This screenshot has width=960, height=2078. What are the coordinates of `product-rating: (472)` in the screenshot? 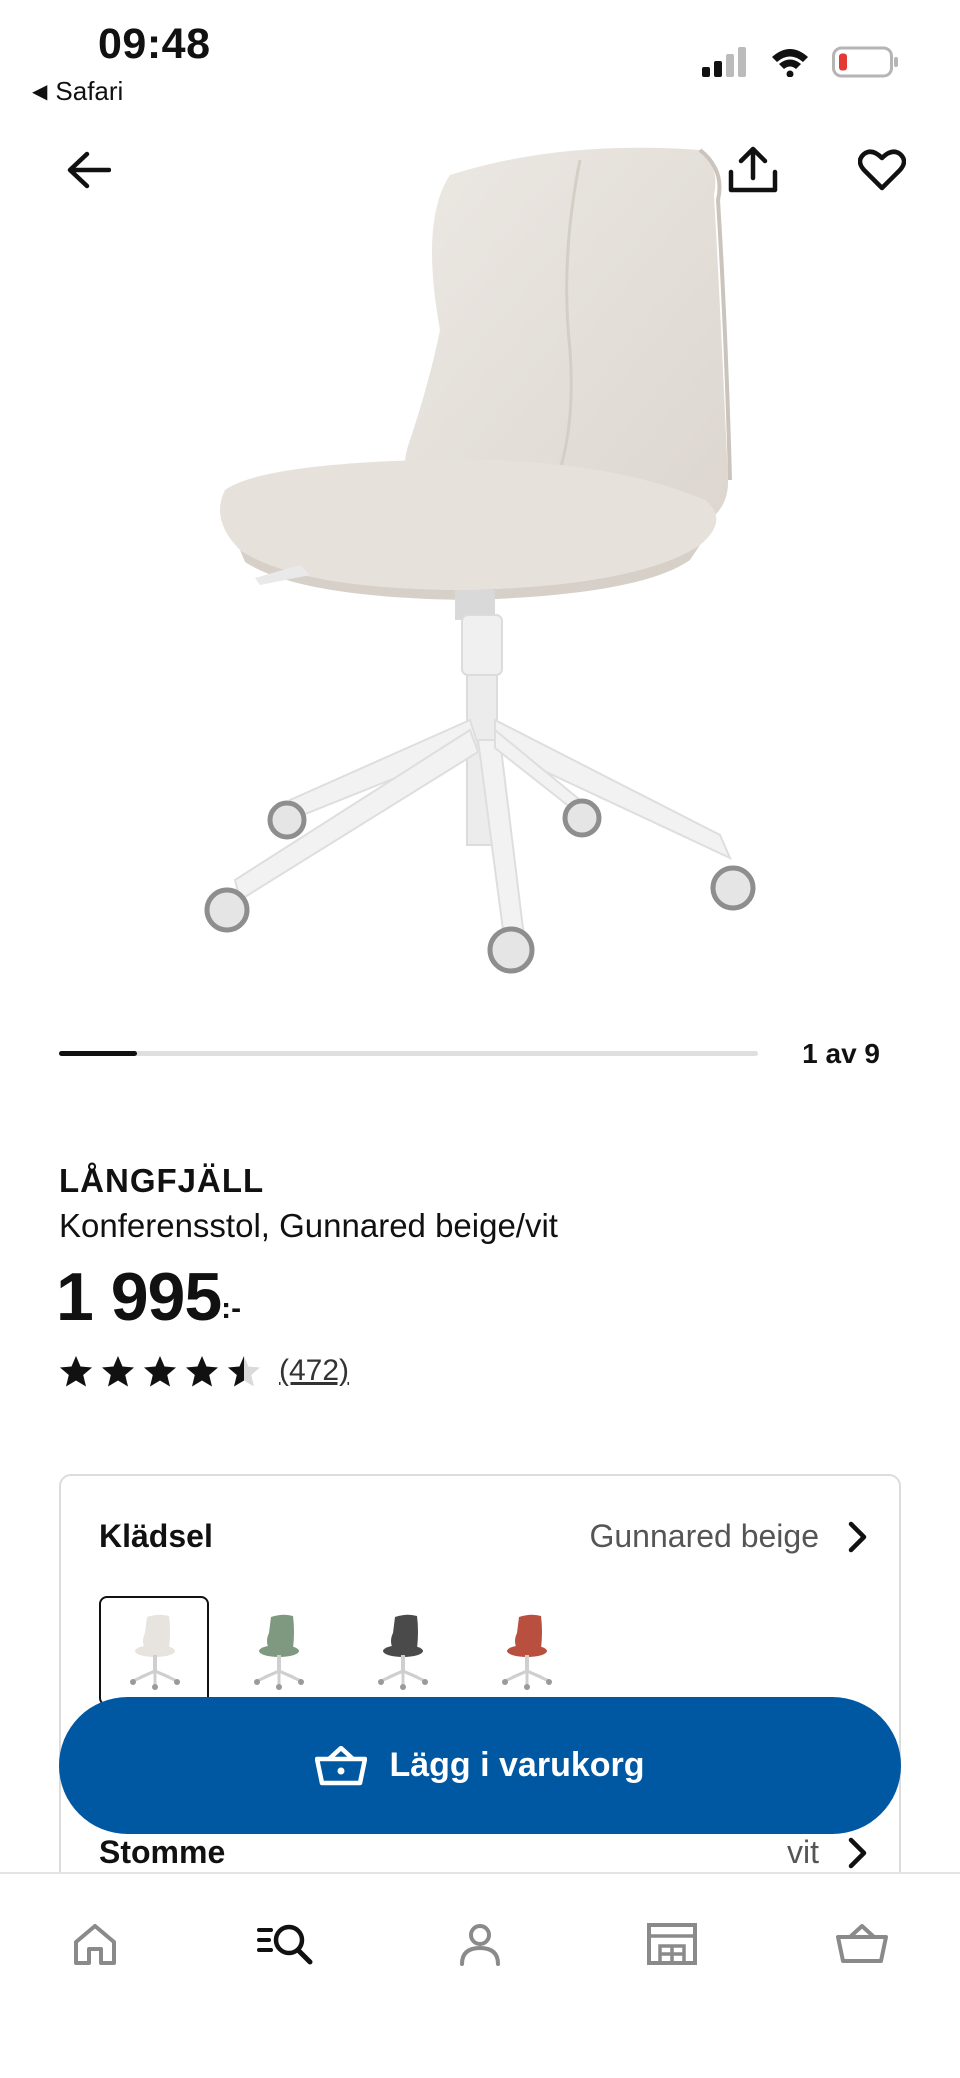 It's located at (204, 1371).